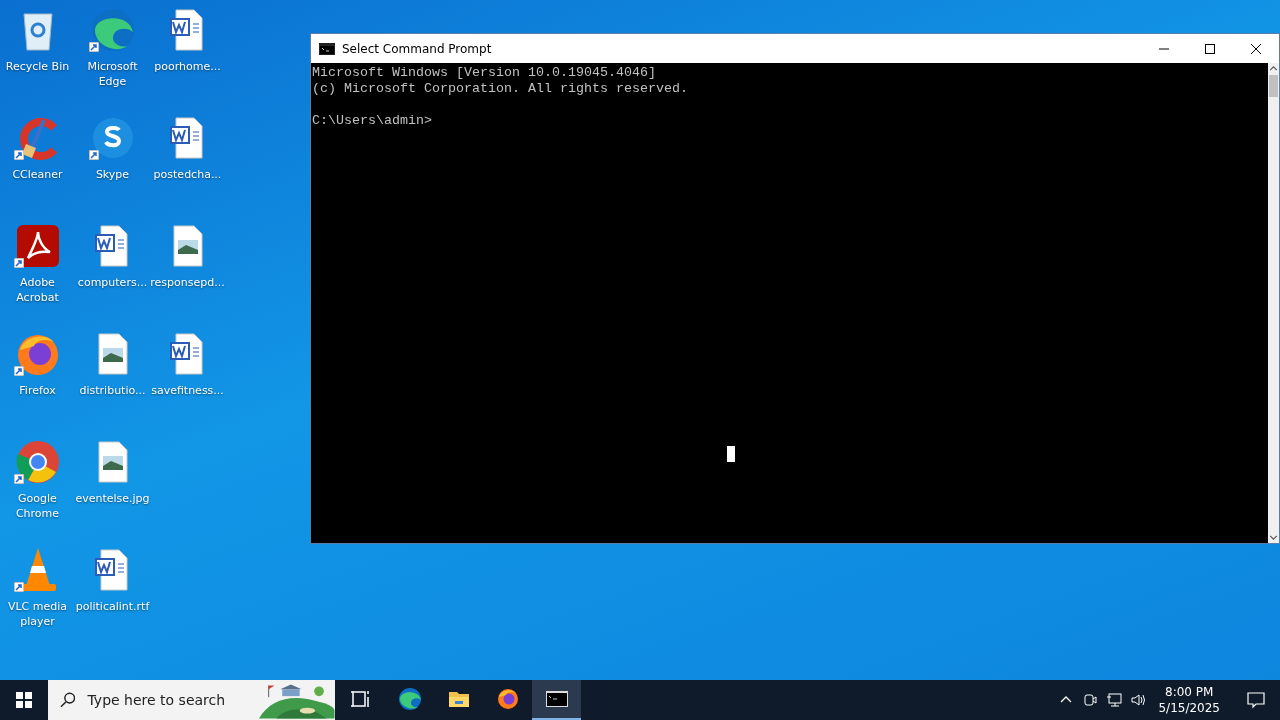 The width and height of the screenshot is (1280, 720). I want to click on window-title: Select Command Prompt, so click(417, 48).